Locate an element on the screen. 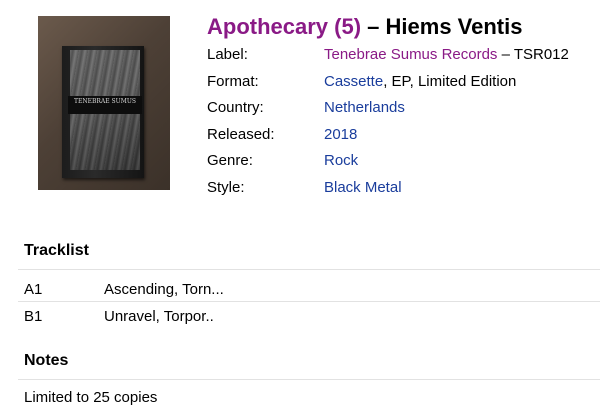  release-title: Apothecary (5) – Hiems Ventis is located at coordinates (364, 27).